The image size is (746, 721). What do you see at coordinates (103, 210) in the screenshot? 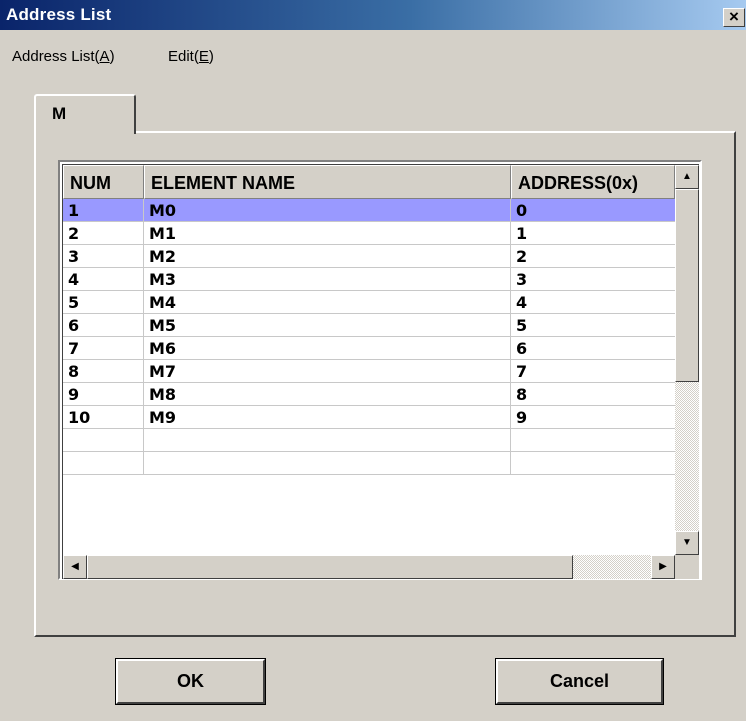
I see `cell-num: 1` at bounding box center [103, 210].